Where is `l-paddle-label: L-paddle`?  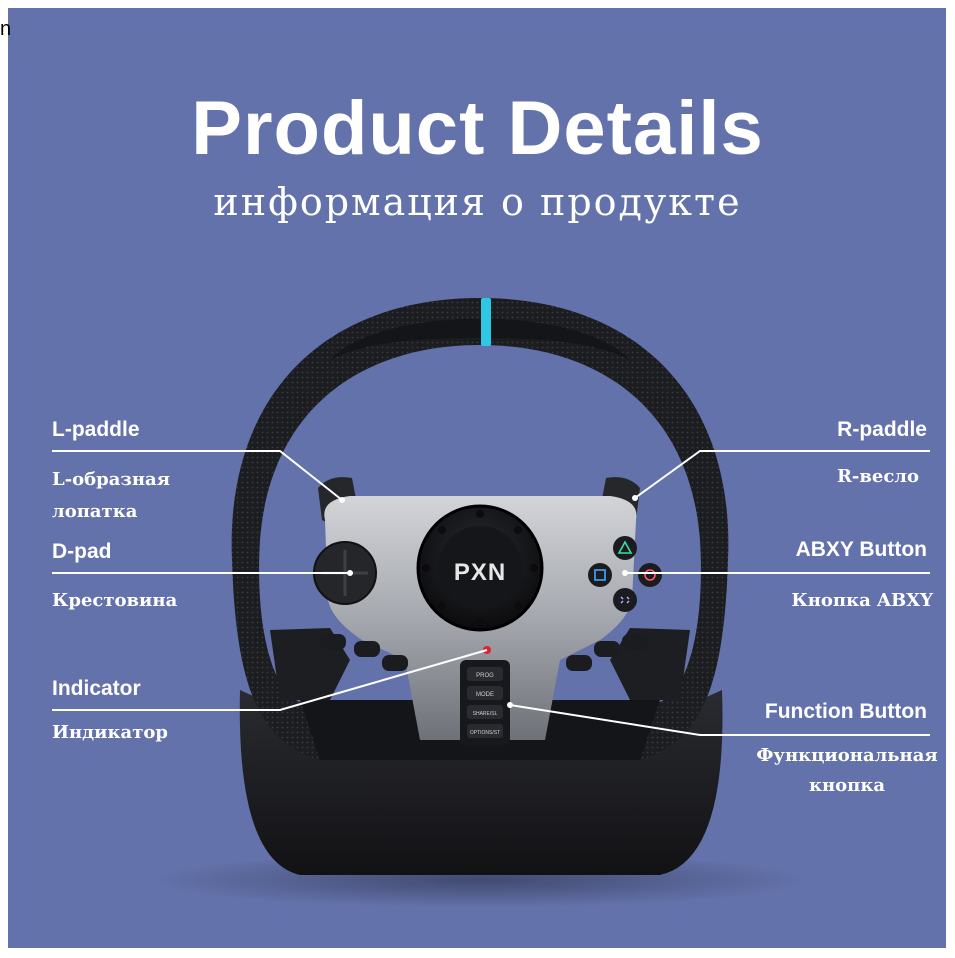
l-paddle-label: L-paddle is located at coordinates (96, 429).